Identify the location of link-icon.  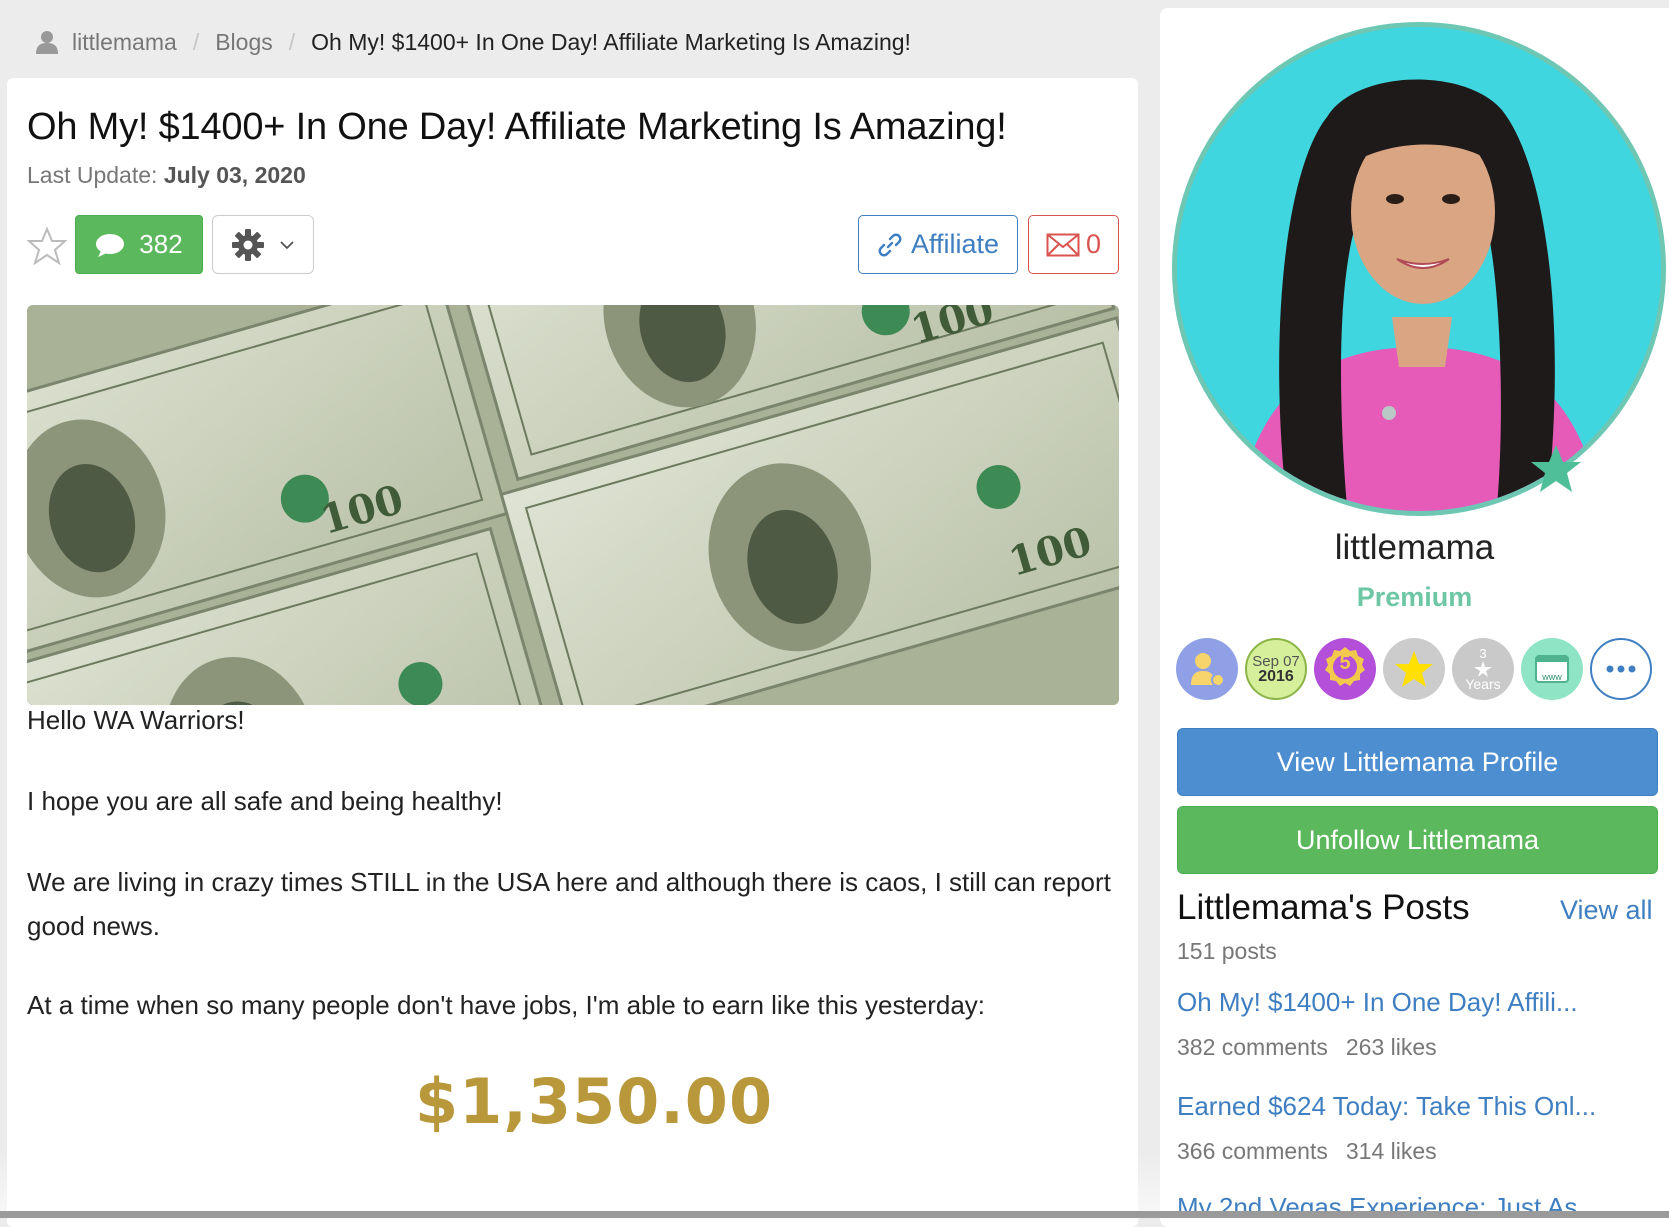
(890, 244).